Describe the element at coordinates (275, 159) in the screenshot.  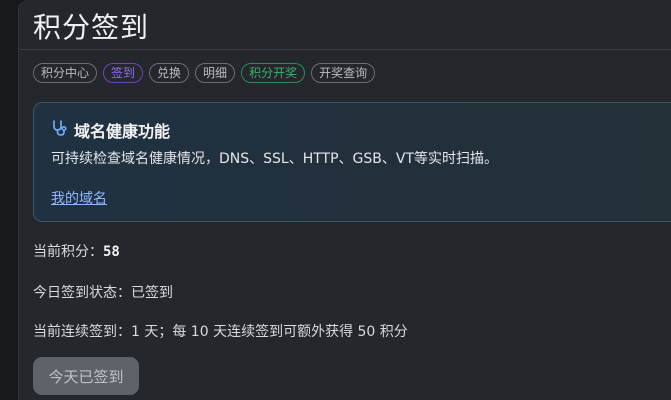
I see `alert-body: 可持续检查域名健康情况，DNS、SSL、HTTP、GSB、VT等实时扫描。` at that location.